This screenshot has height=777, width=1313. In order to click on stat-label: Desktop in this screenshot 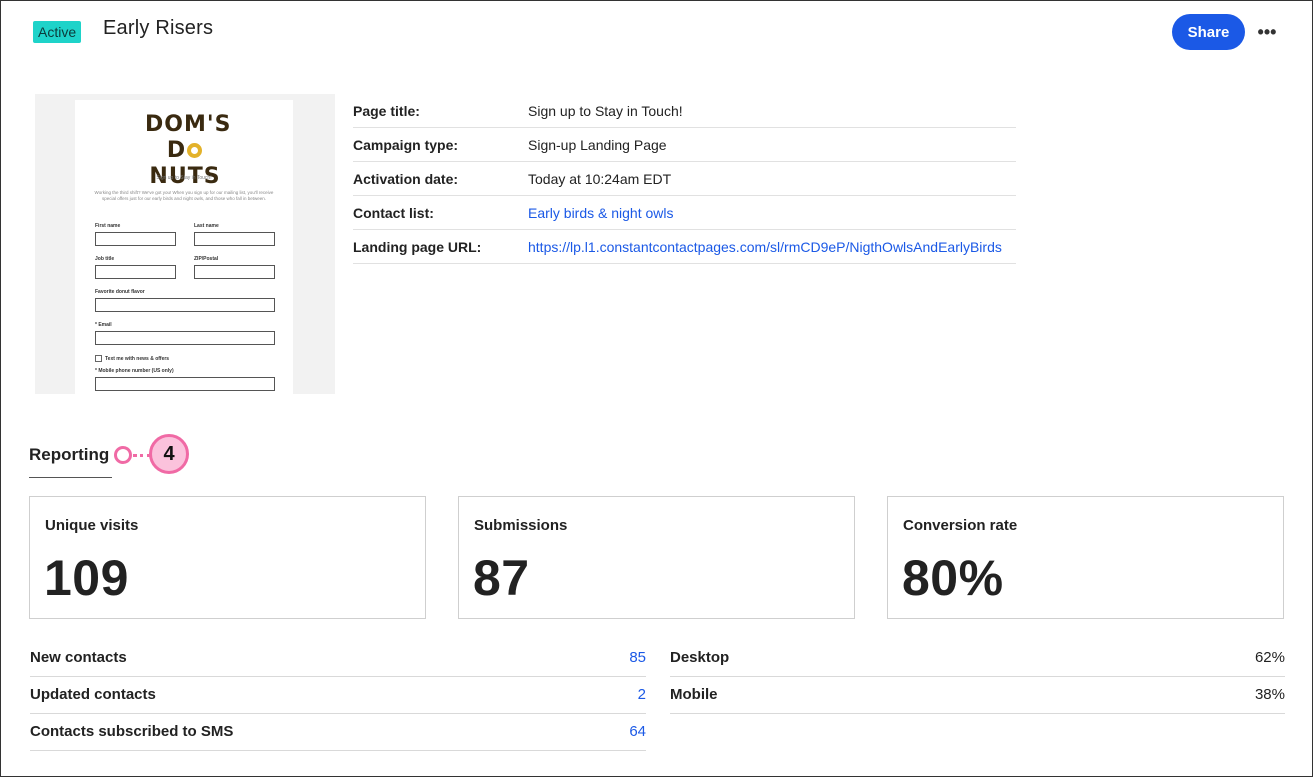, I will do `click(700, 657)`.